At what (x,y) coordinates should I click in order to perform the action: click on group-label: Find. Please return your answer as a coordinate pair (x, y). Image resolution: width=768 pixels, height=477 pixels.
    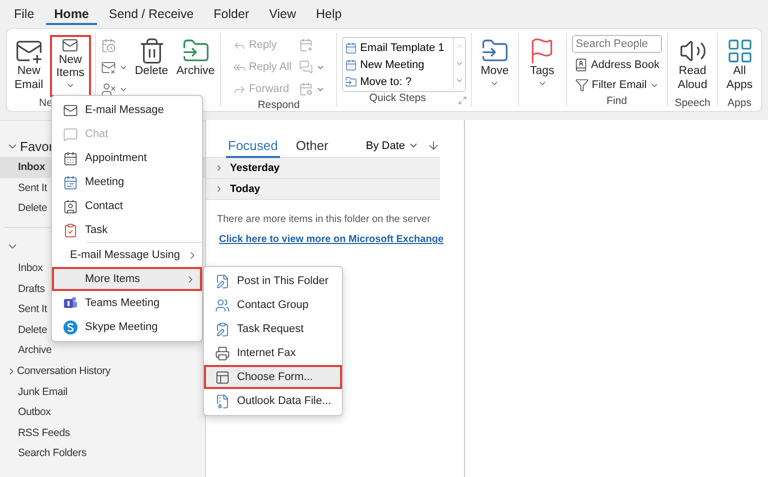
    Looking at the image, I should click on (616, 101).